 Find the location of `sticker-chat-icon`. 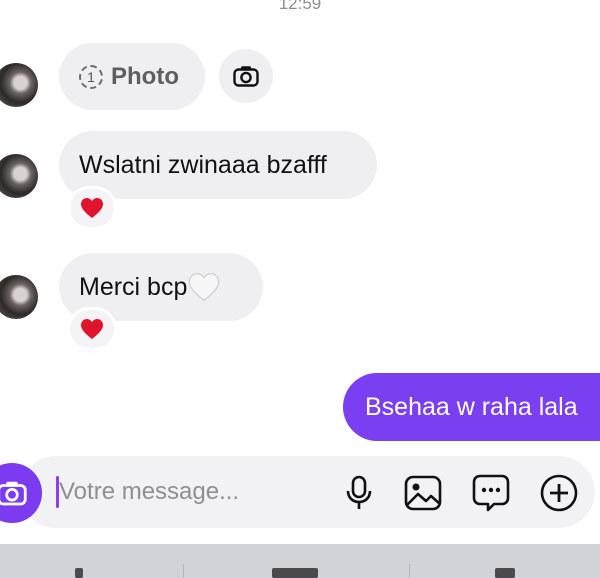

sticker-chat-icon is located at coordinates (491, 493).